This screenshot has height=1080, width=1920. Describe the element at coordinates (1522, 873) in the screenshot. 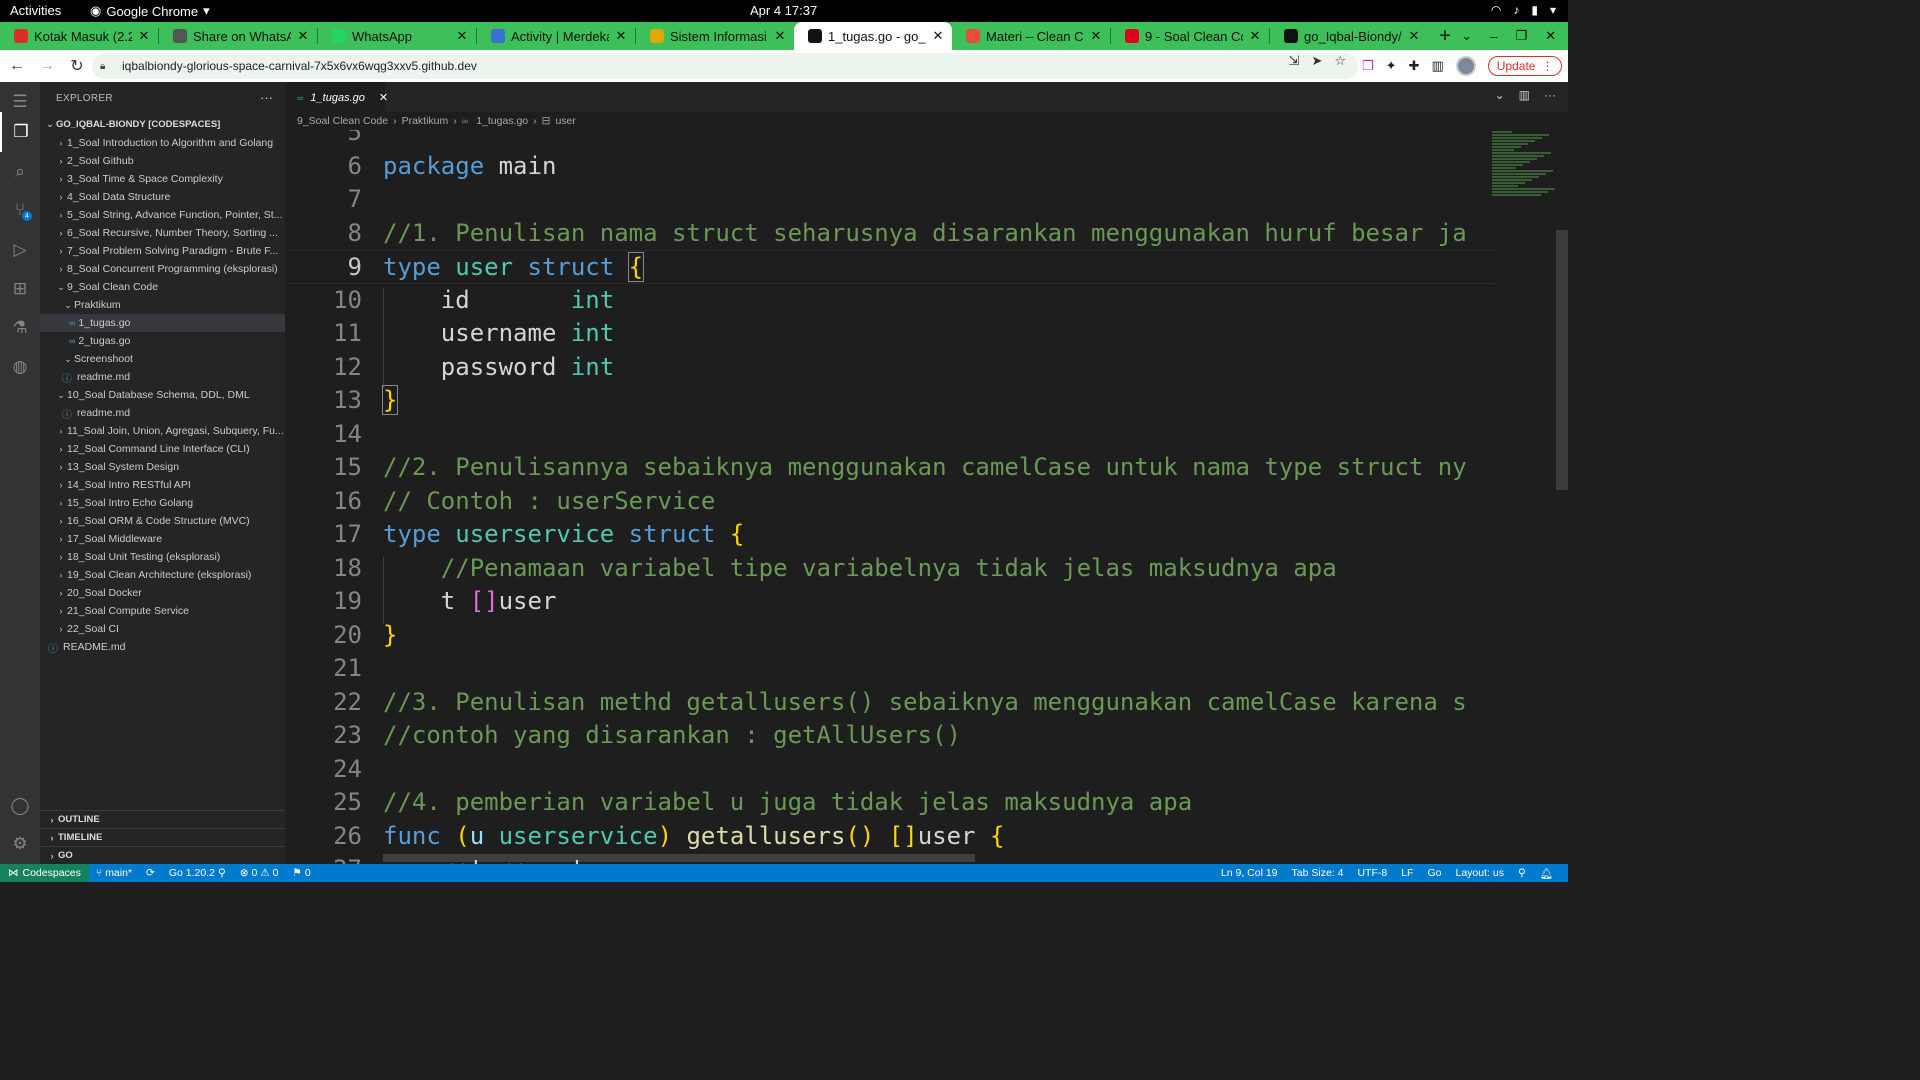

I see `live-share-icon: ⚲` at that location.